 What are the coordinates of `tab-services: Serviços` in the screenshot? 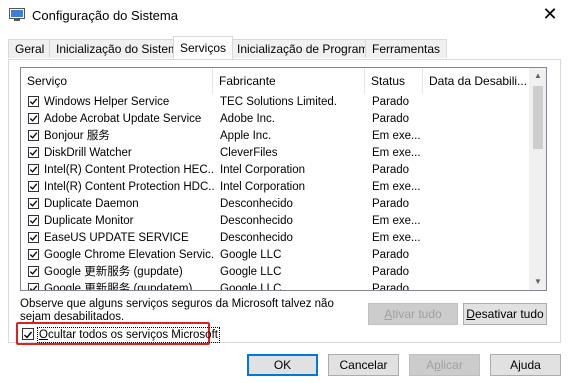 It's located at (203, 47).